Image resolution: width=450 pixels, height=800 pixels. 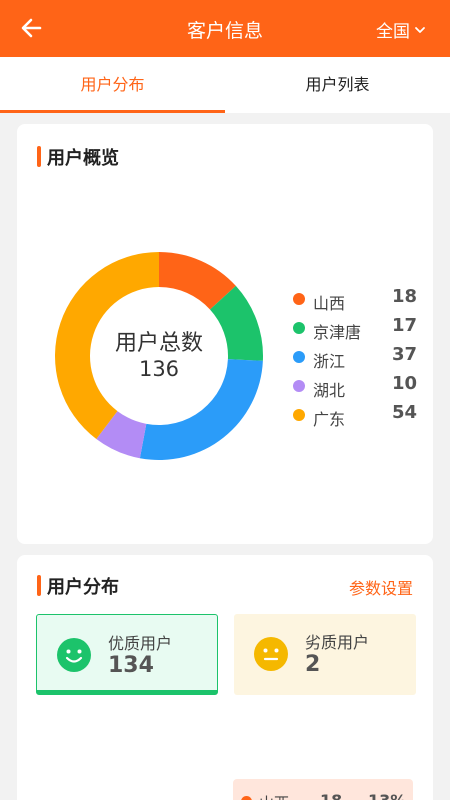 I want to click on legend-label: 广东, so click(x=329, y=419).